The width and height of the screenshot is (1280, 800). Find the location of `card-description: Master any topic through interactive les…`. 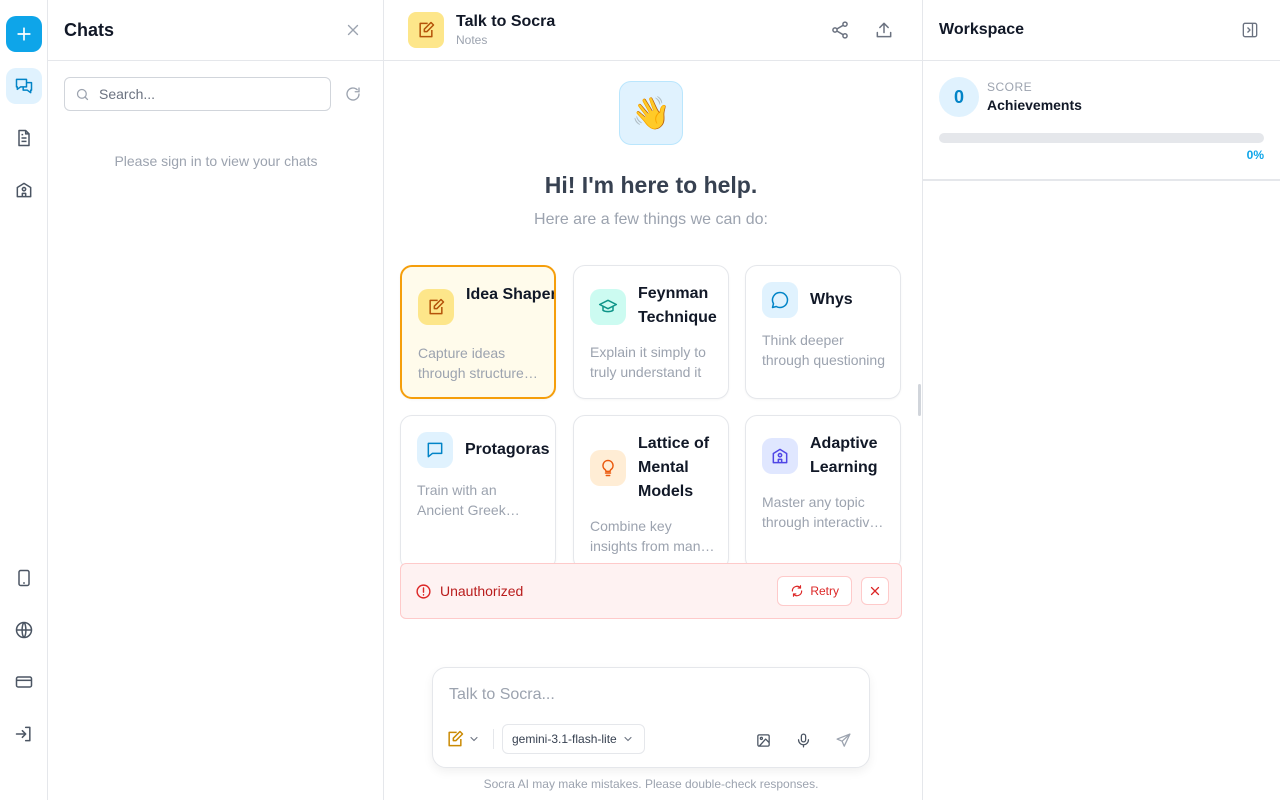

card-description: Master any topic through interactive les… is located at coordinates (820, 512).